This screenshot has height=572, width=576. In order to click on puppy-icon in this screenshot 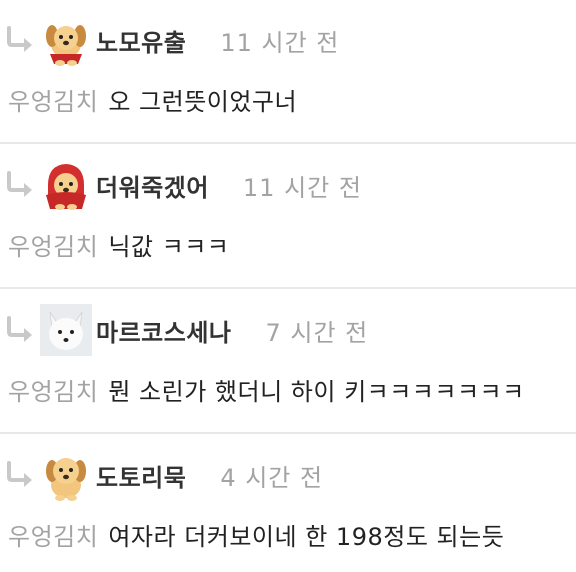, I will do `click(66, 475)`.